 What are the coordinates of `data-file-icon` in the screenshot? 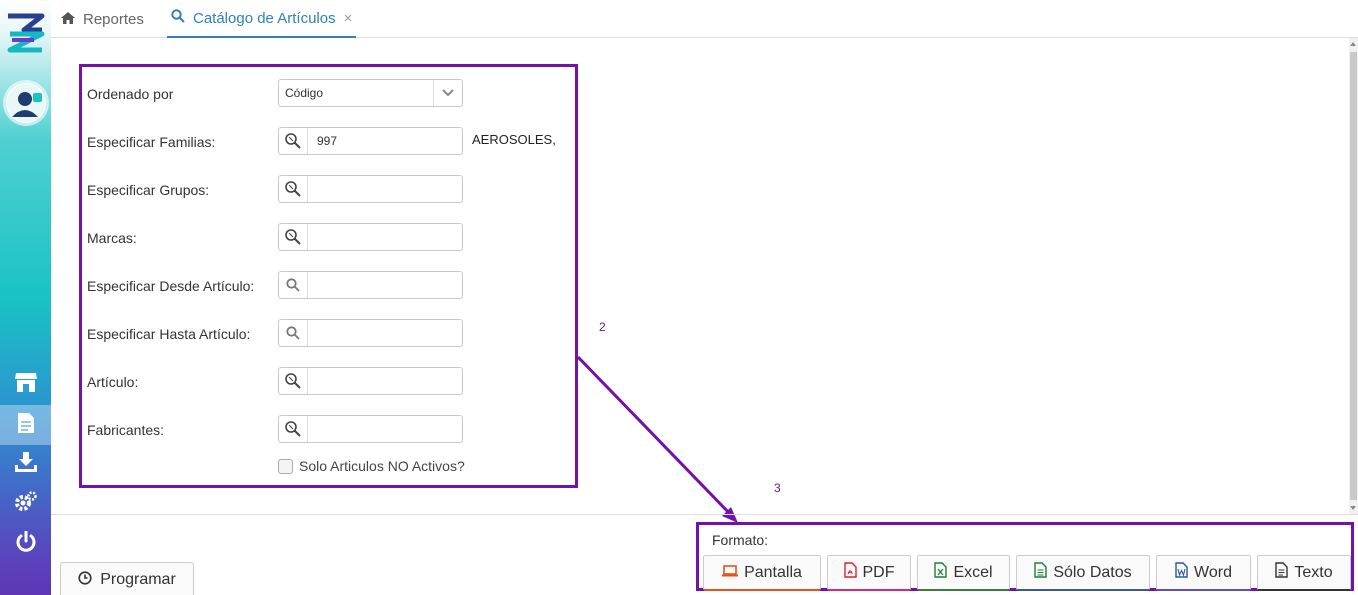 It's located at (1041, 572).